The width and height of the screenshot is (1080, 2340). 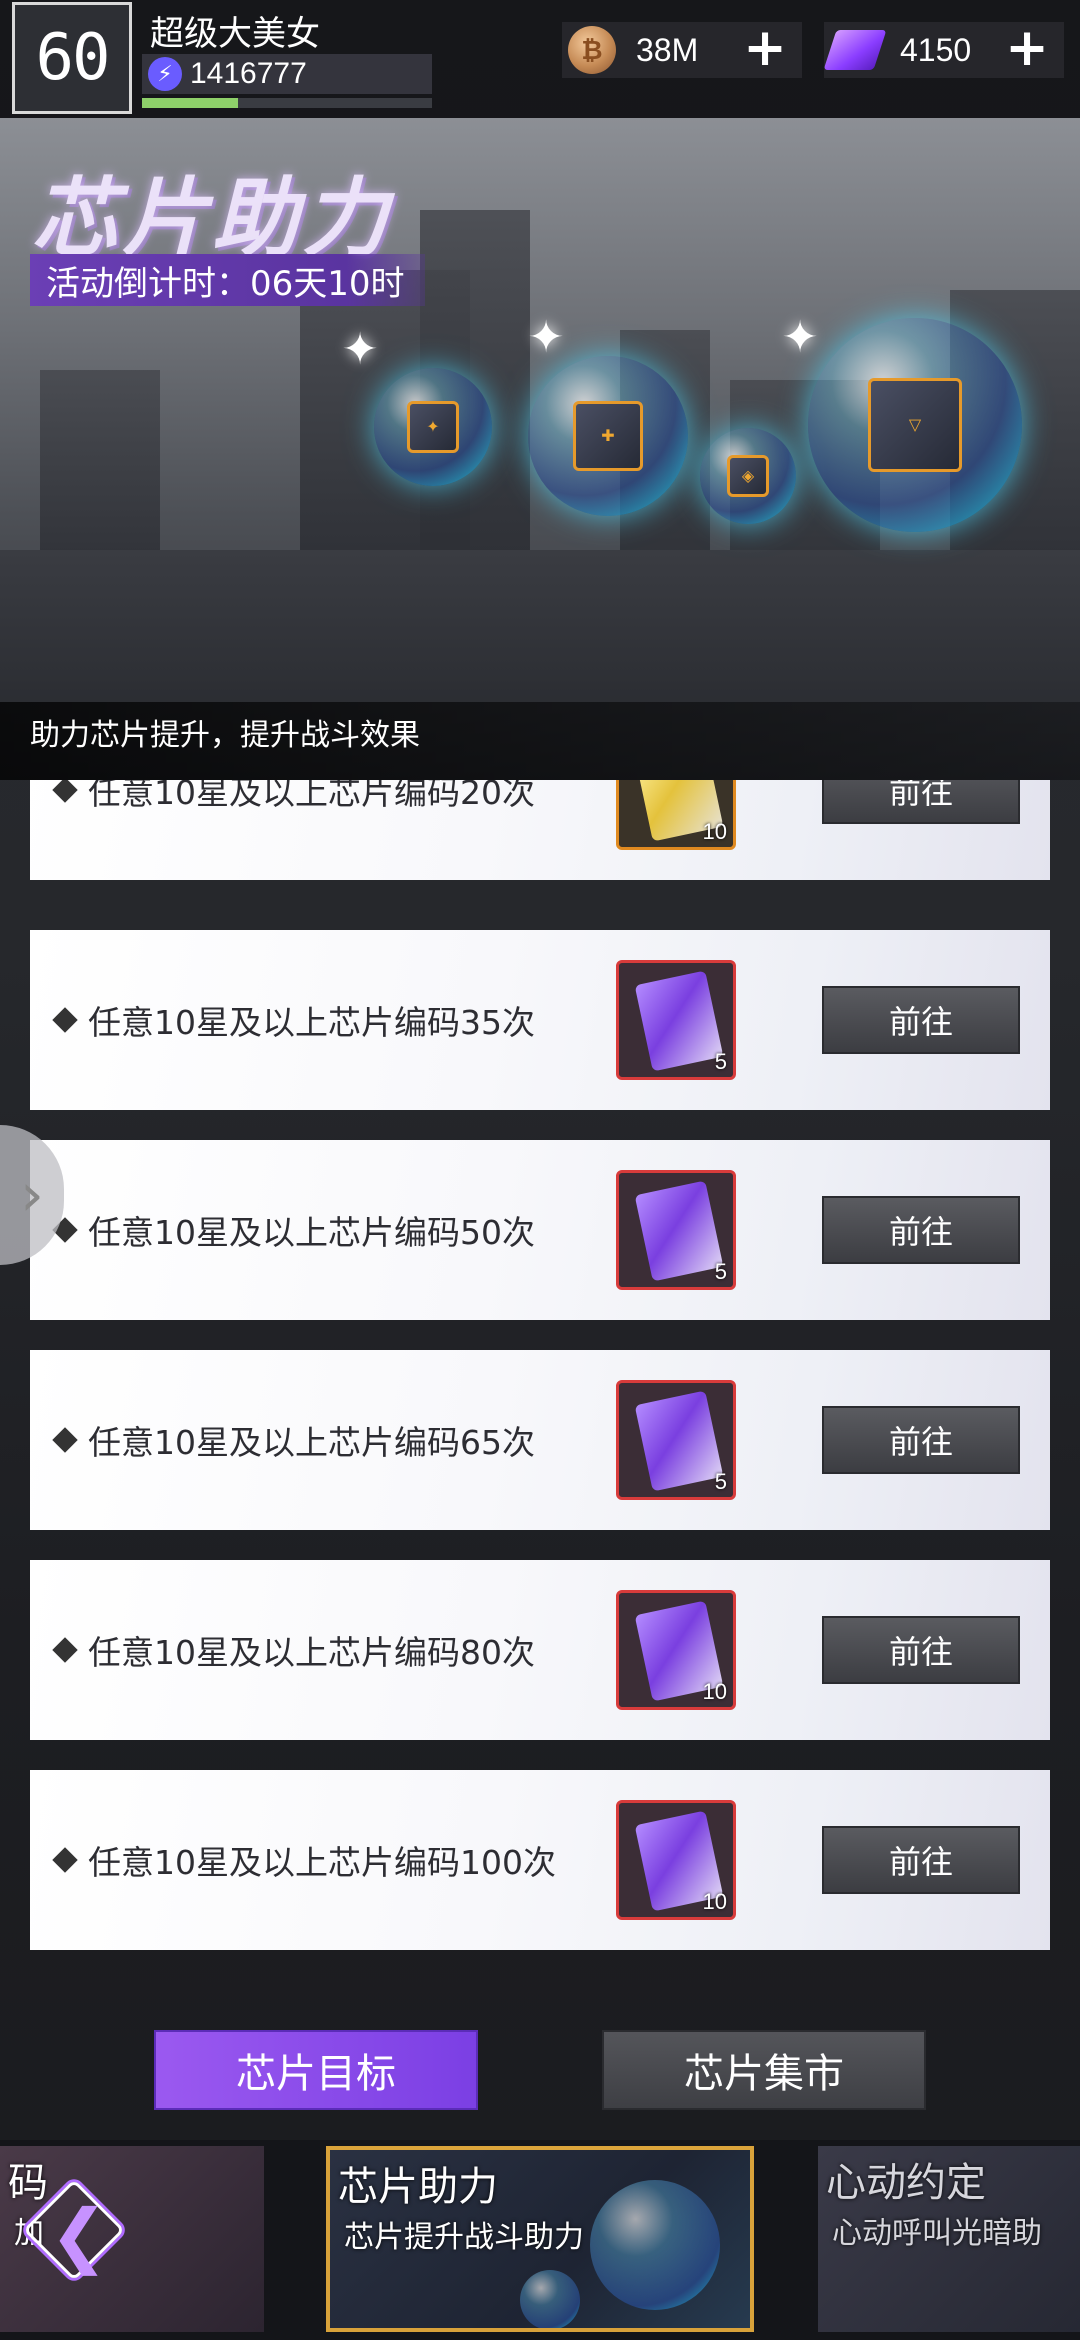 I want to click on exp-bar-fill, so click(x=190, y=103).